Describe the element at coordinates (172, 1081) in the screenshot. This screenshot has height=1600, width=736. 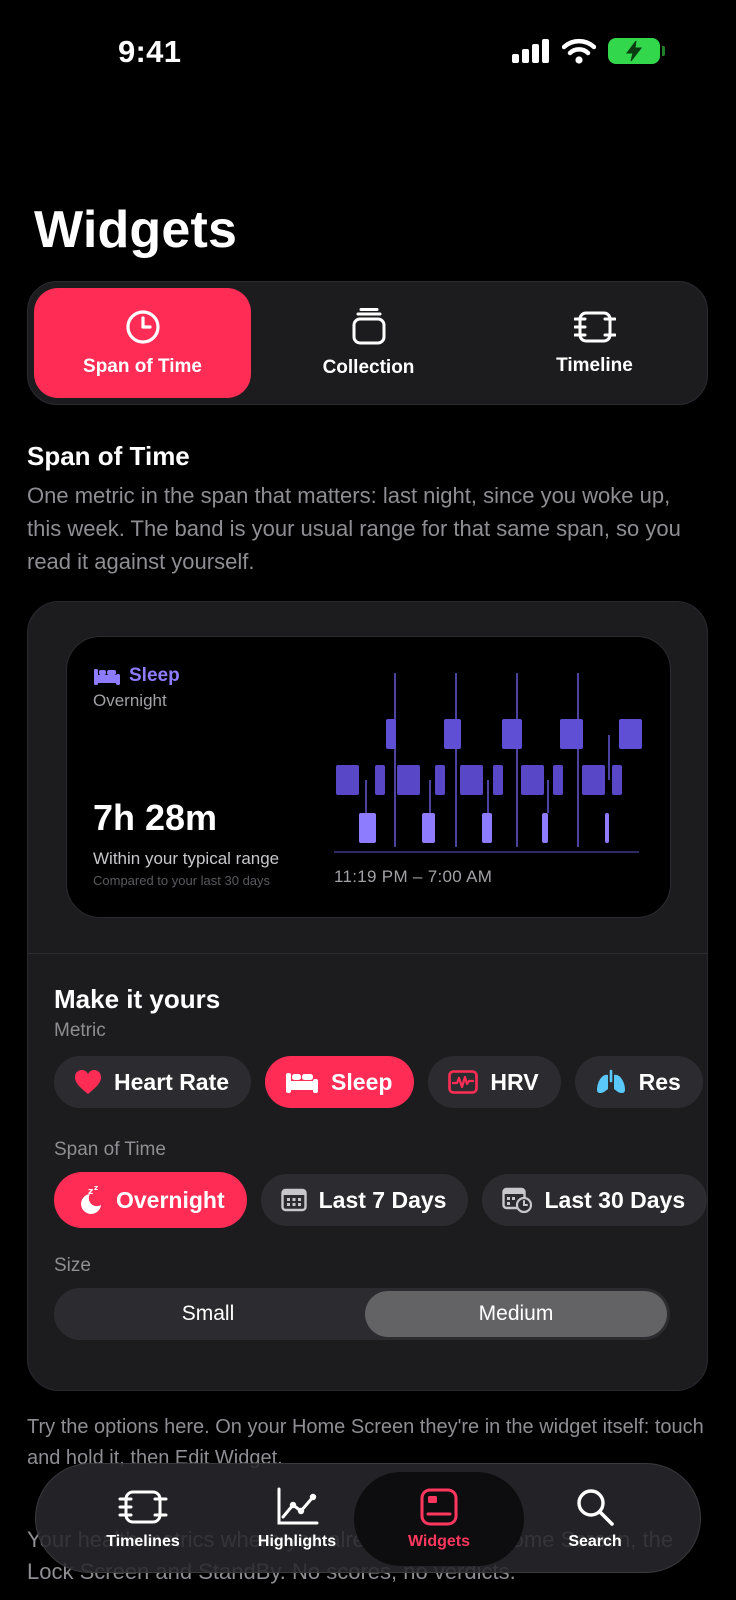
I see `metric-chip-label: Heart Rate` at that location.